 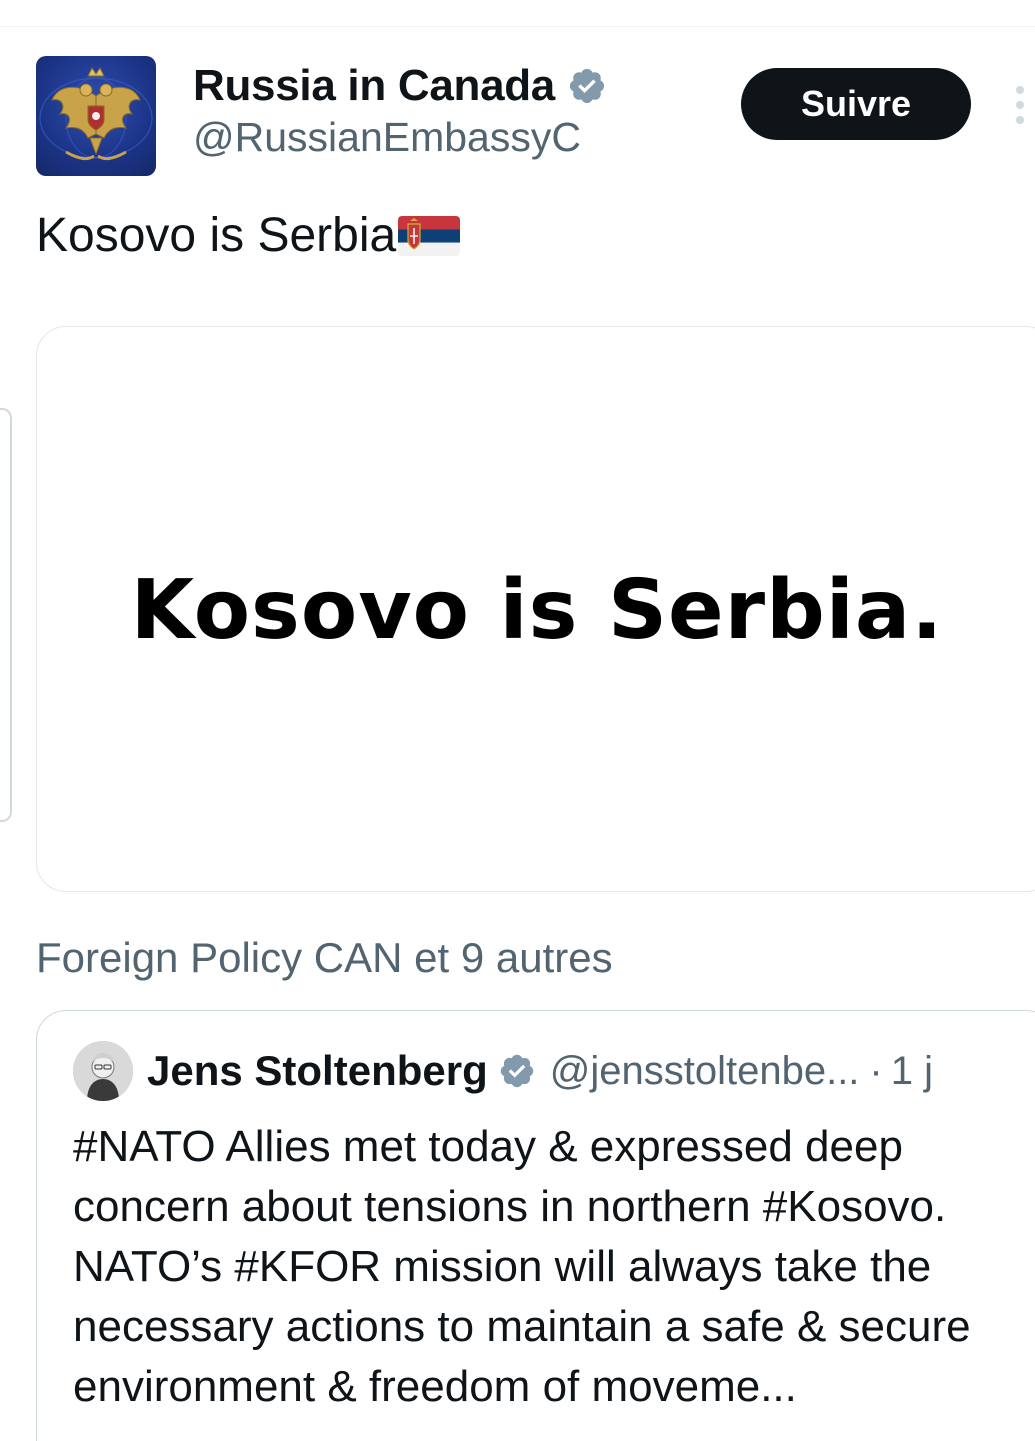 What do you see at coordinates (374, 86) in the screenshot?
I see `author-display-name: Russia in Canada` at bounding box center [374, 86].